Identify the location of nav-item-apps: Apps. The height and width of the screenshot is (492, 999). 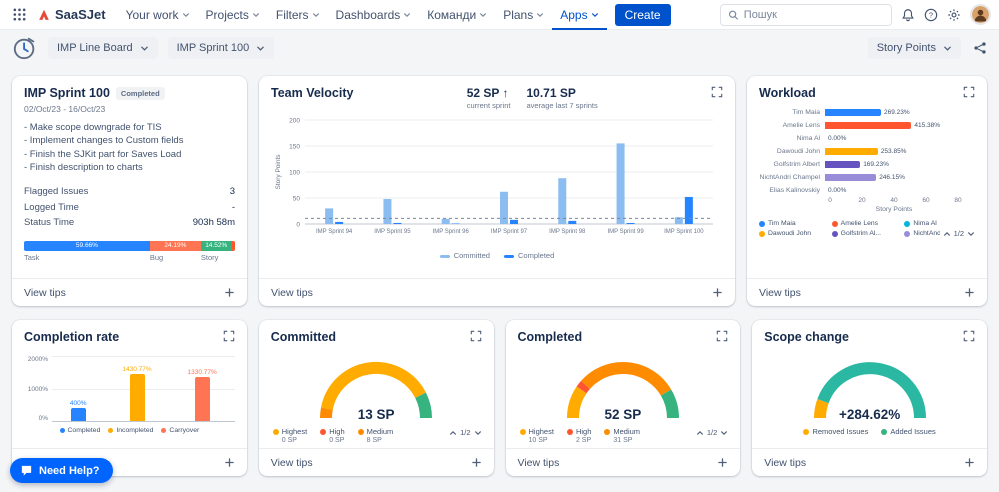
(579, 15).